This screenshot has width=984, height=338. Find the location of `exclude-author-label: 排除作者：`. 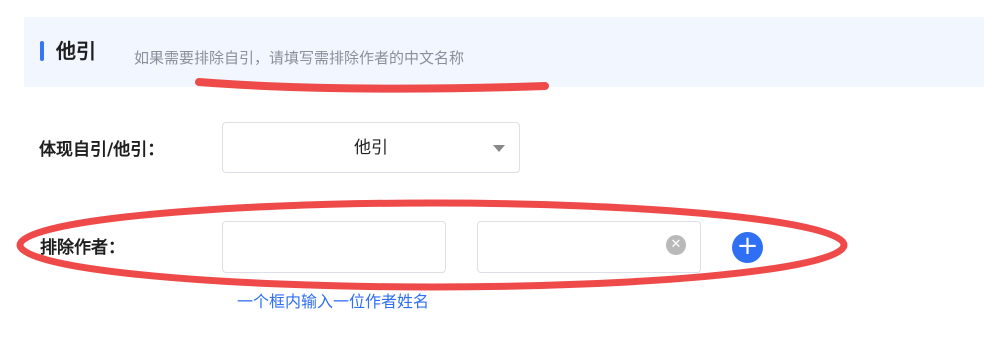

exclude-author-label: 排除作者： is located at coordinates (82, 248).